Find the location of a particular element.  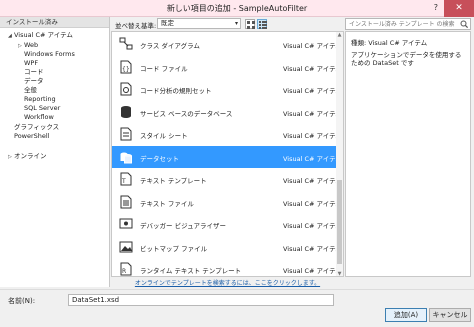

template-item: スタイル シート Visual C# アイテム is located at coordinates (227, 134).